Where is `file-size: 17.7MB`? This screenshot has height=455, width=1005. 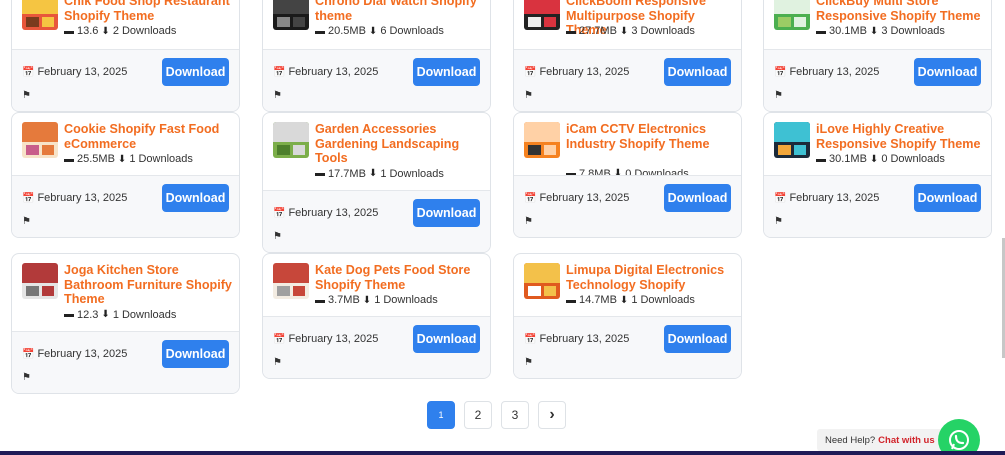
file-size: 17.7MB is located at coordinates (347, 173).